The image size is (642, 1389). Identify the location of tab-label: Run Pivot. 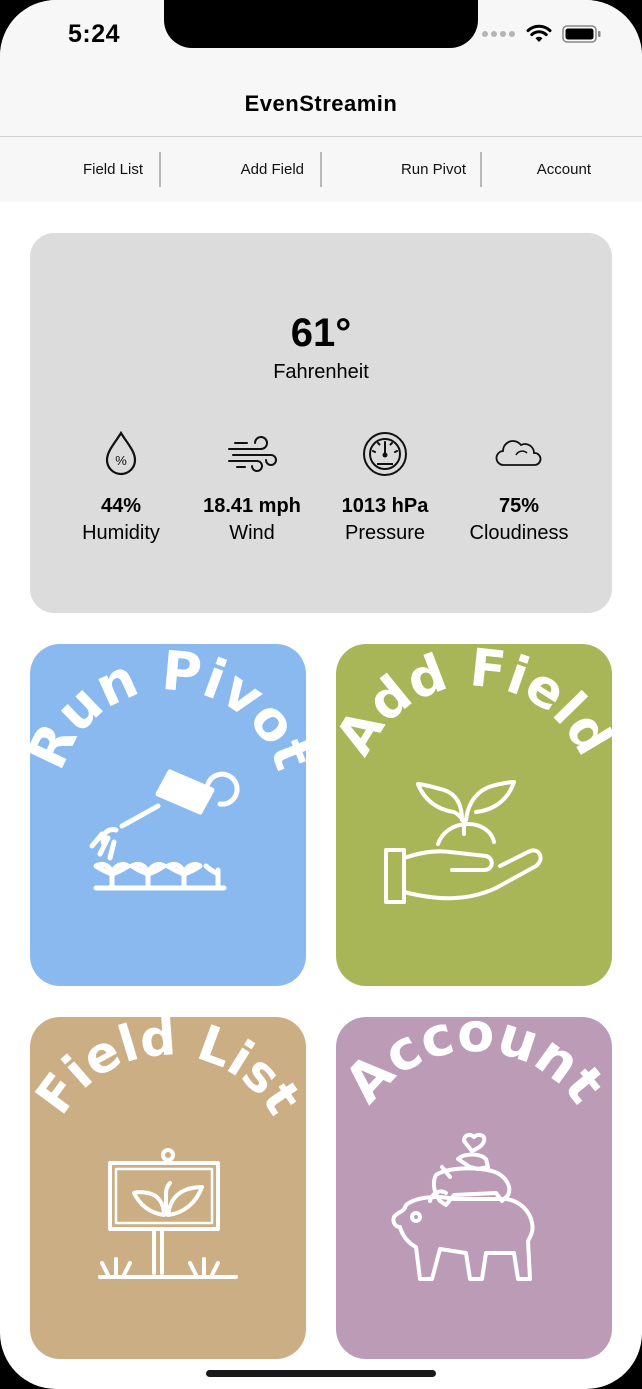
(433, 169).